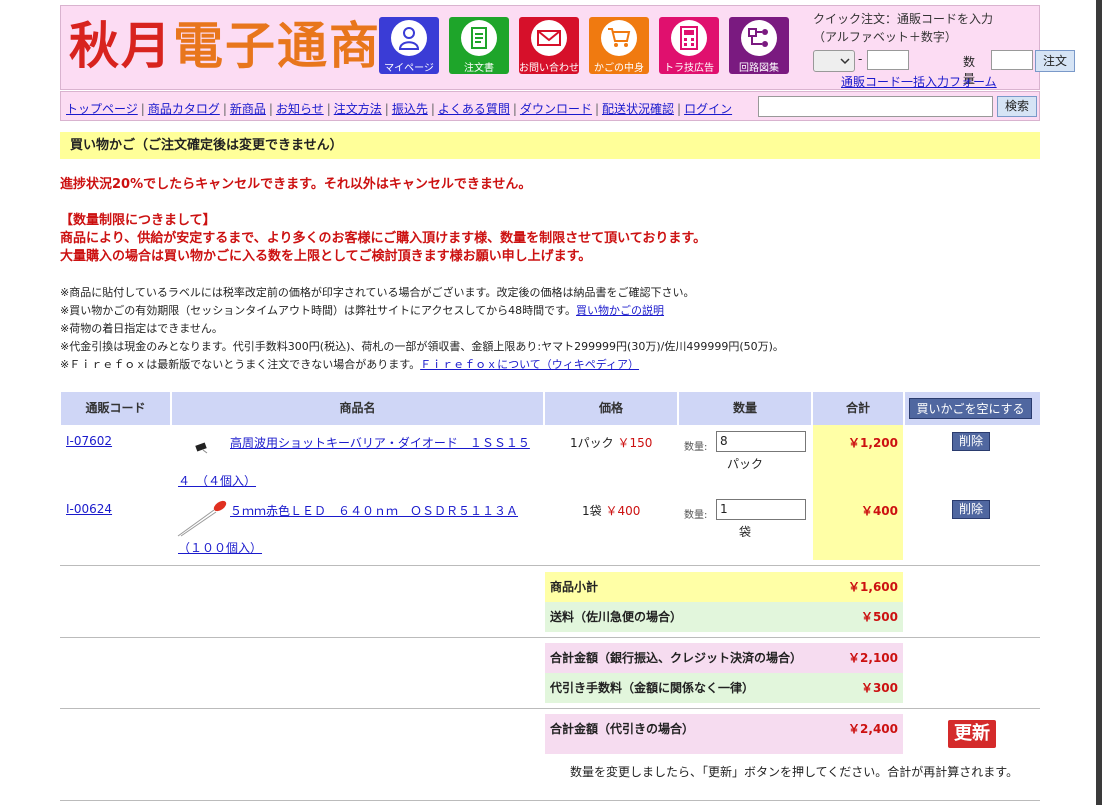 The image size is (1102, 806). What do you see at coordinates (623, 511) in the screenshot?
I see `item-price: ￥400` at bounding box center [623, 511].